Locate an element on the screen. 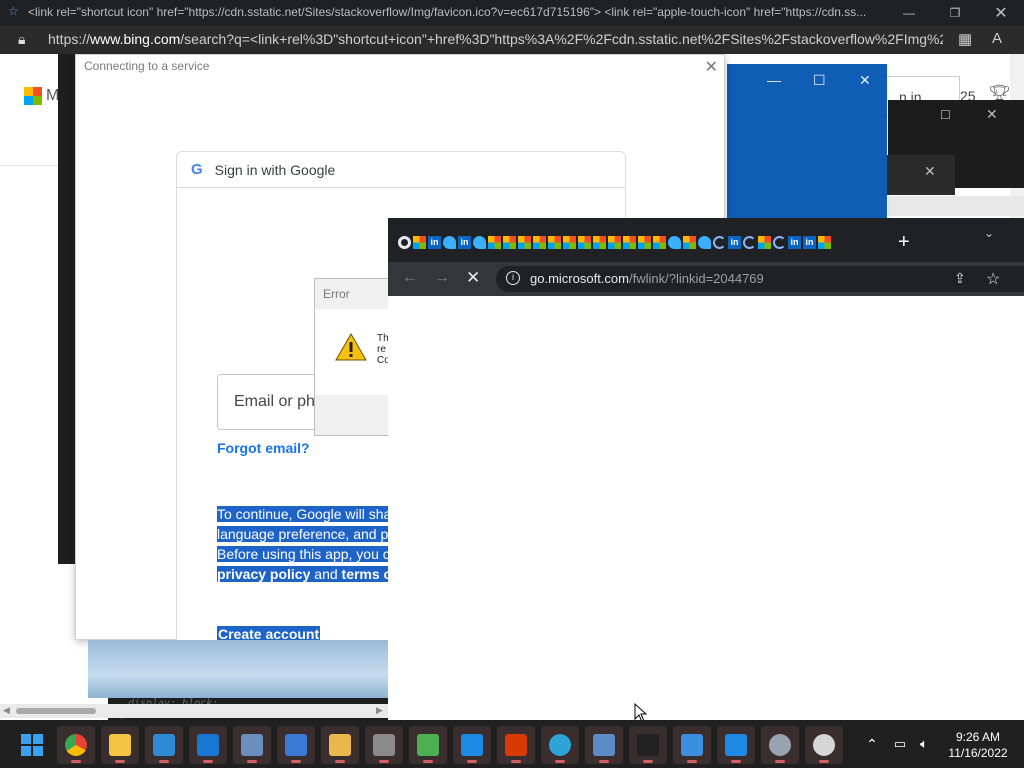 This screenshot has width=1024, height=768. forgot-email-link: Forgot email? is located at coordinates (263, 448).